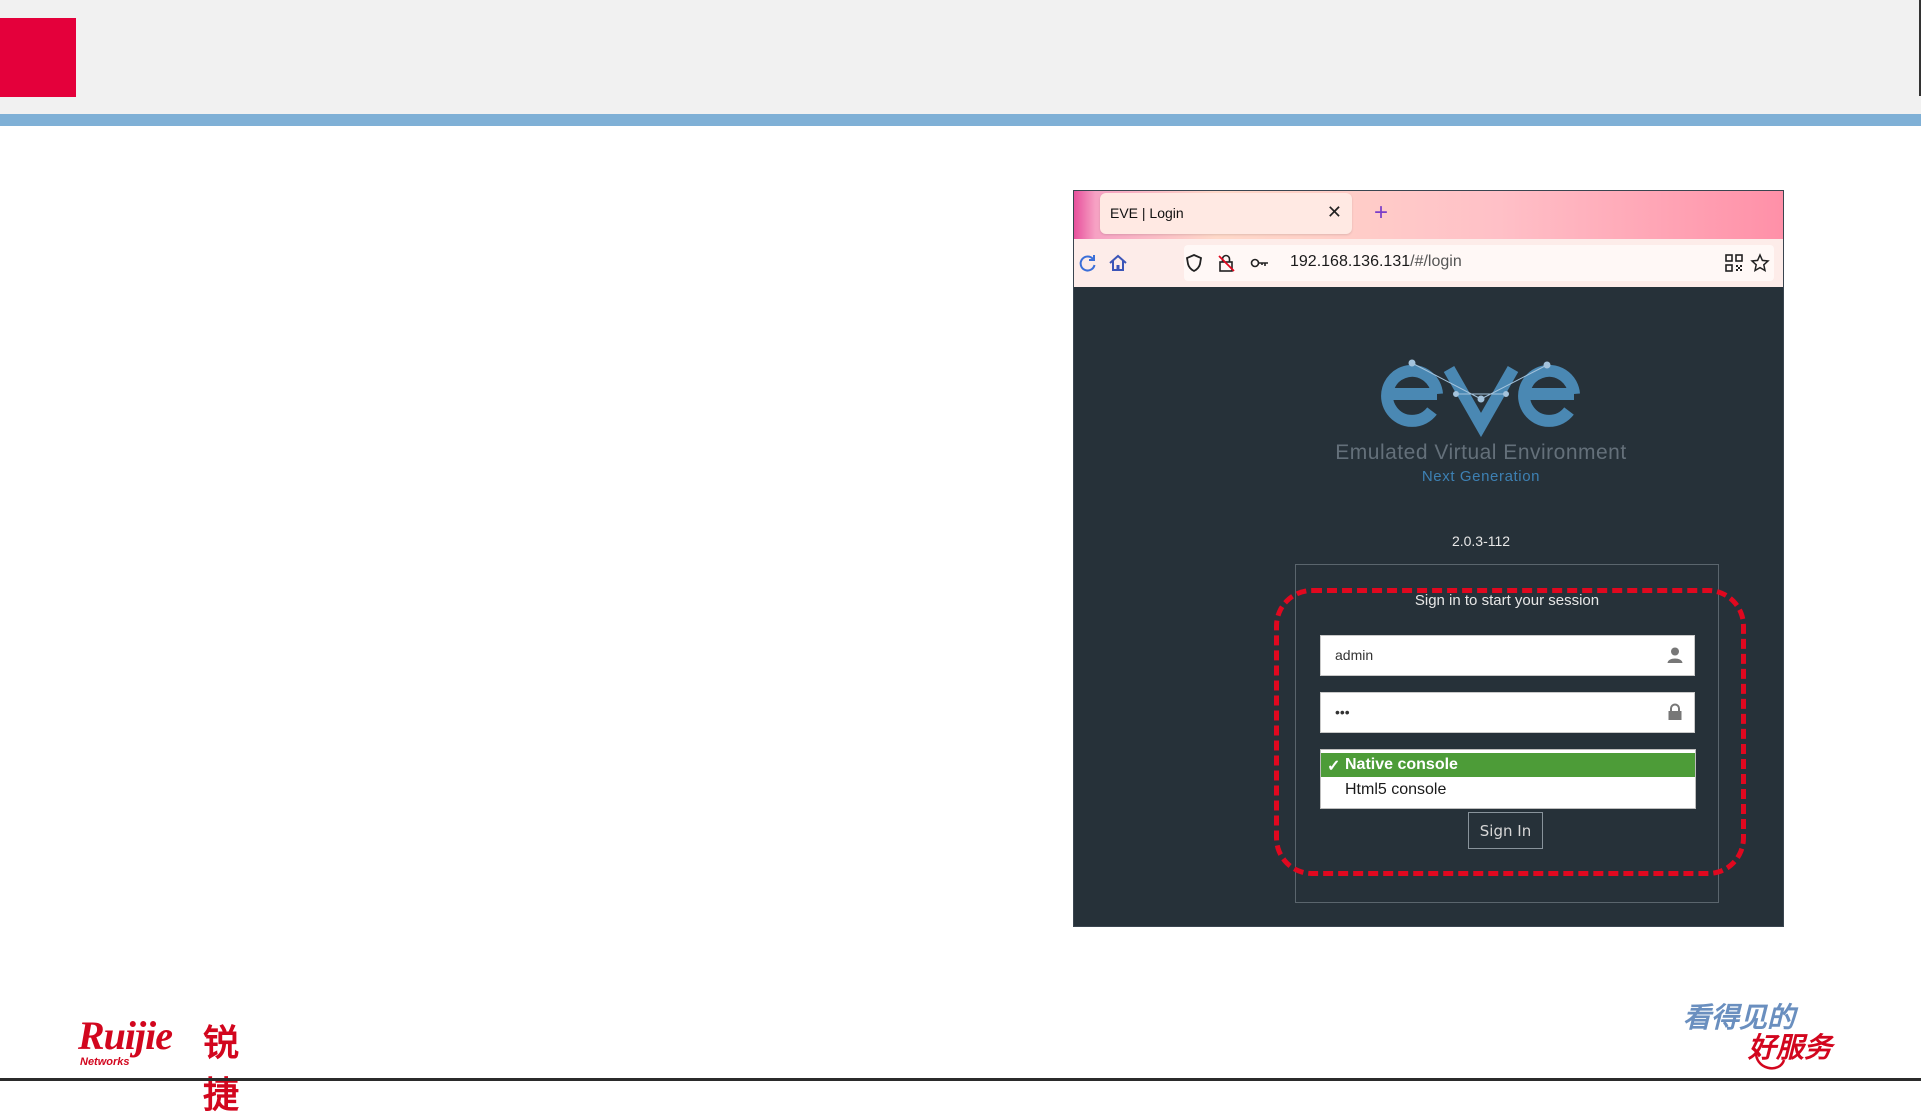  What do you see at coordinates (1436, 261) in the screenshot?
I see `url-path: /#/login` at bounding box center [1436, 261].